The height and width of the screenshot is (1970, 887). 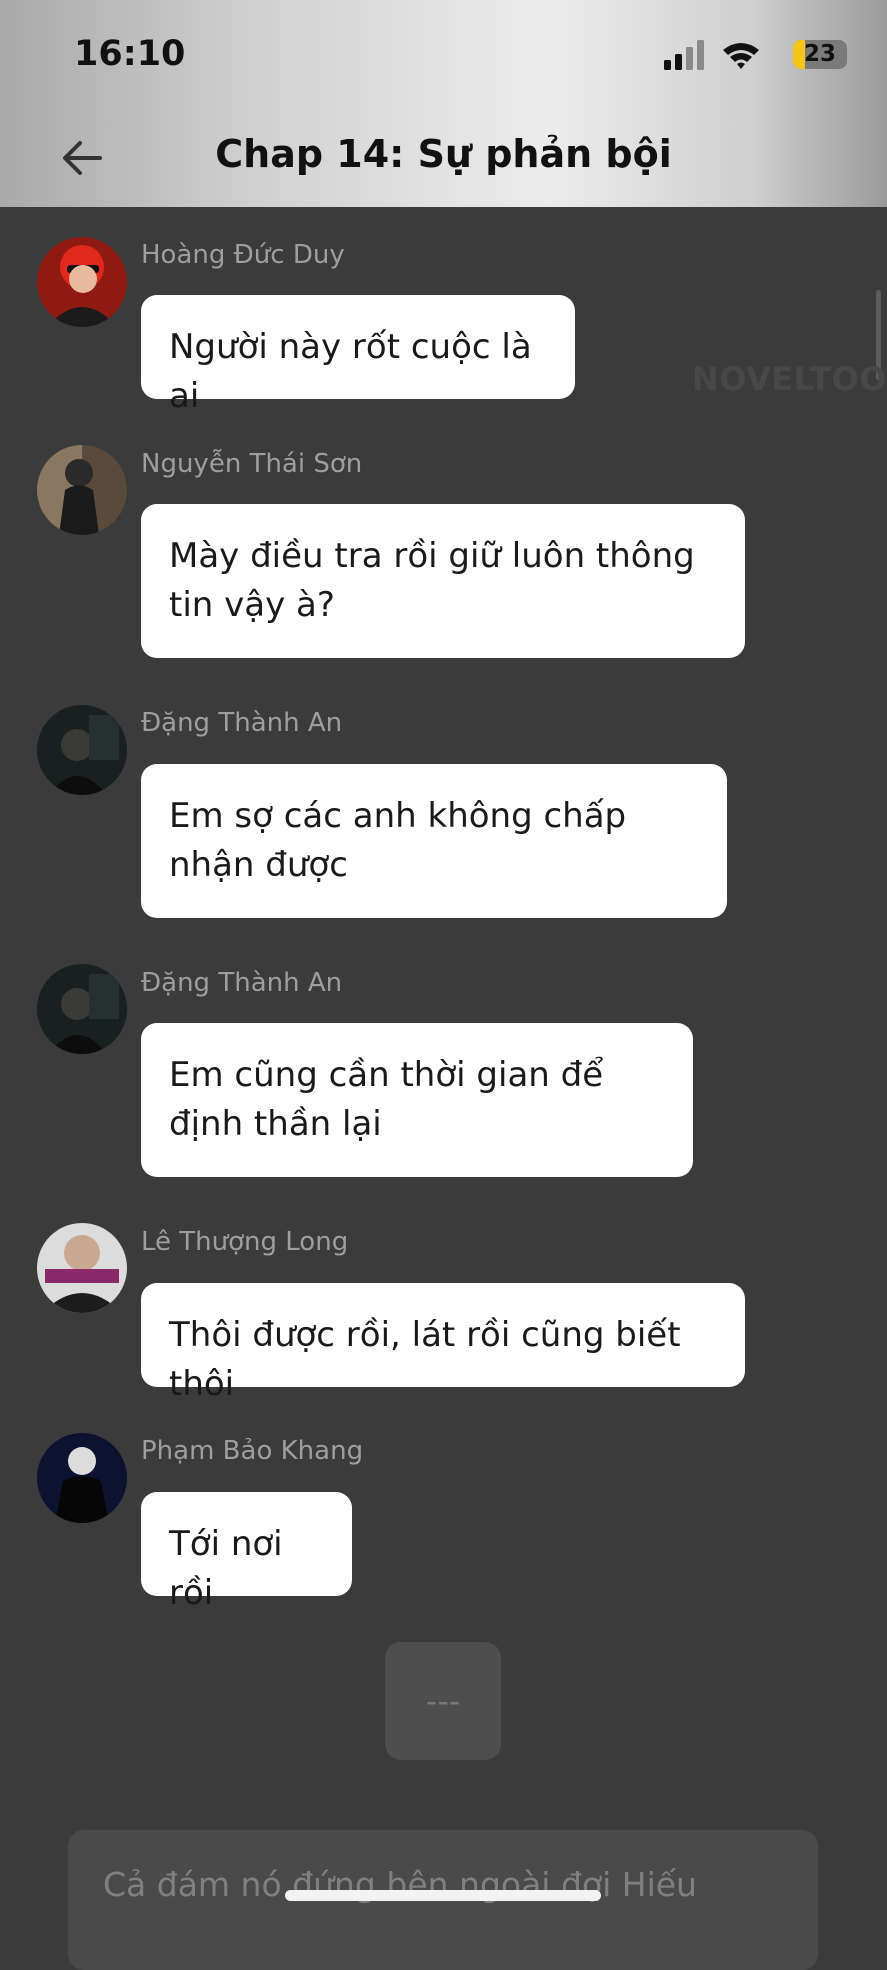 What do you see at coordinates (443, 1343) in the screenshot?
I see `message-bubble: Thôi được rồi, lát rồi cũng biết thôi` at bounding box center [443, 1343].